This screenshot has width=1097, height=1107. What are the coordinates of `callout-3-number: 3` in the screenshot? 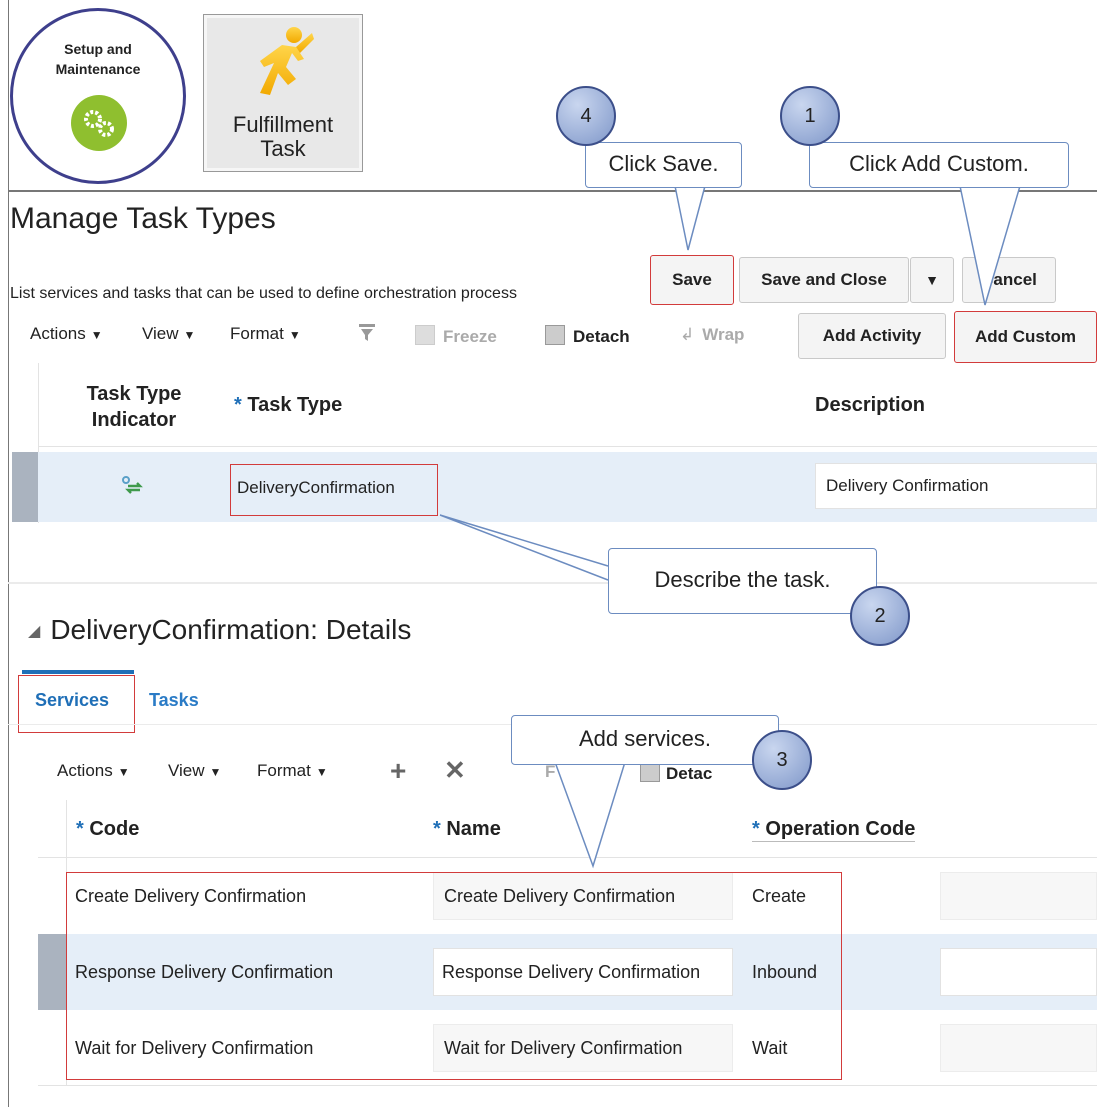 It's located at (782, 760).